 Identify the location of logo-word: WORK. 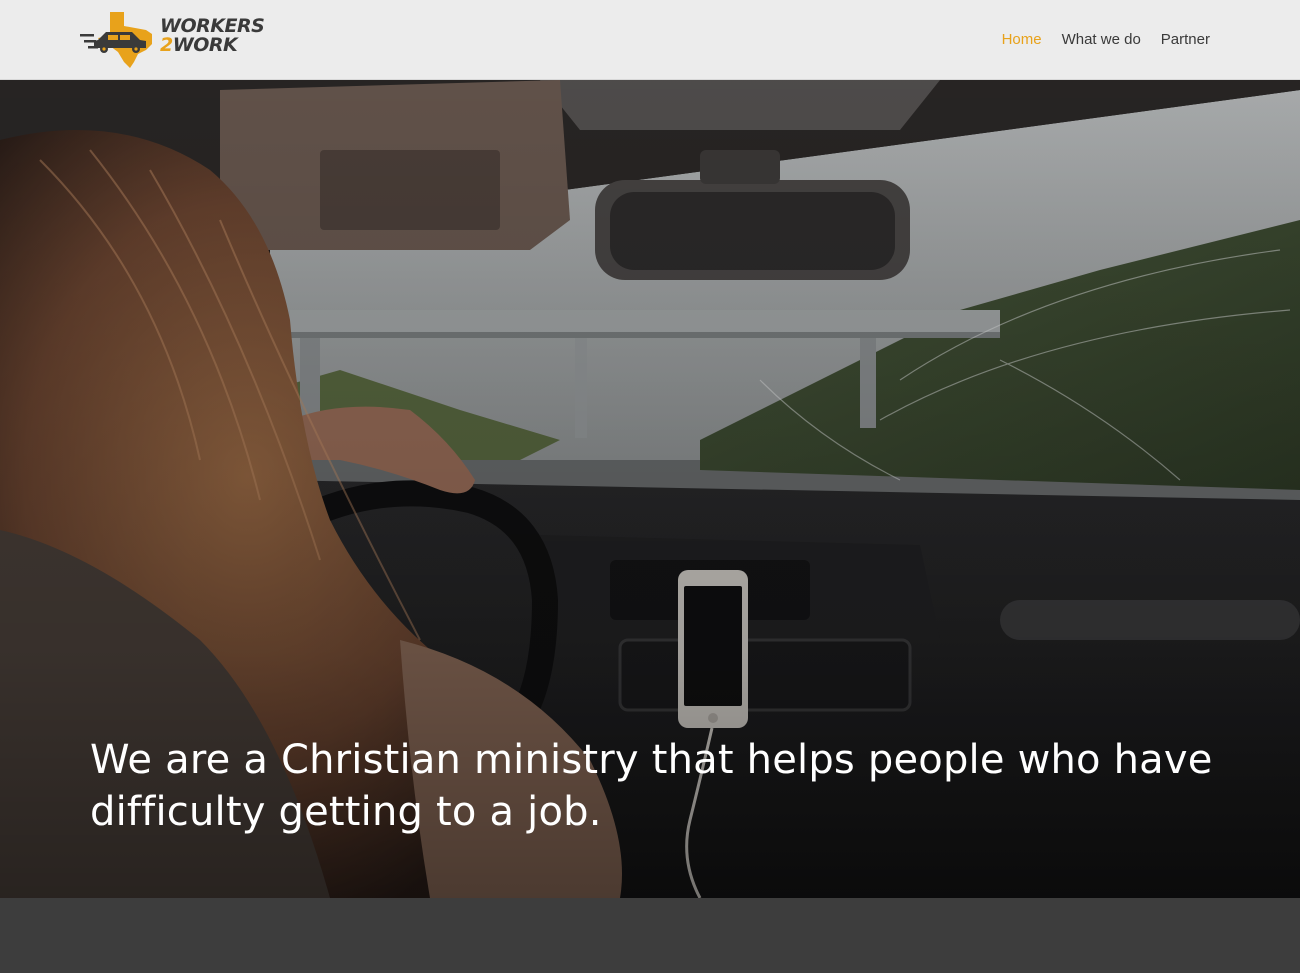
(205, 45).